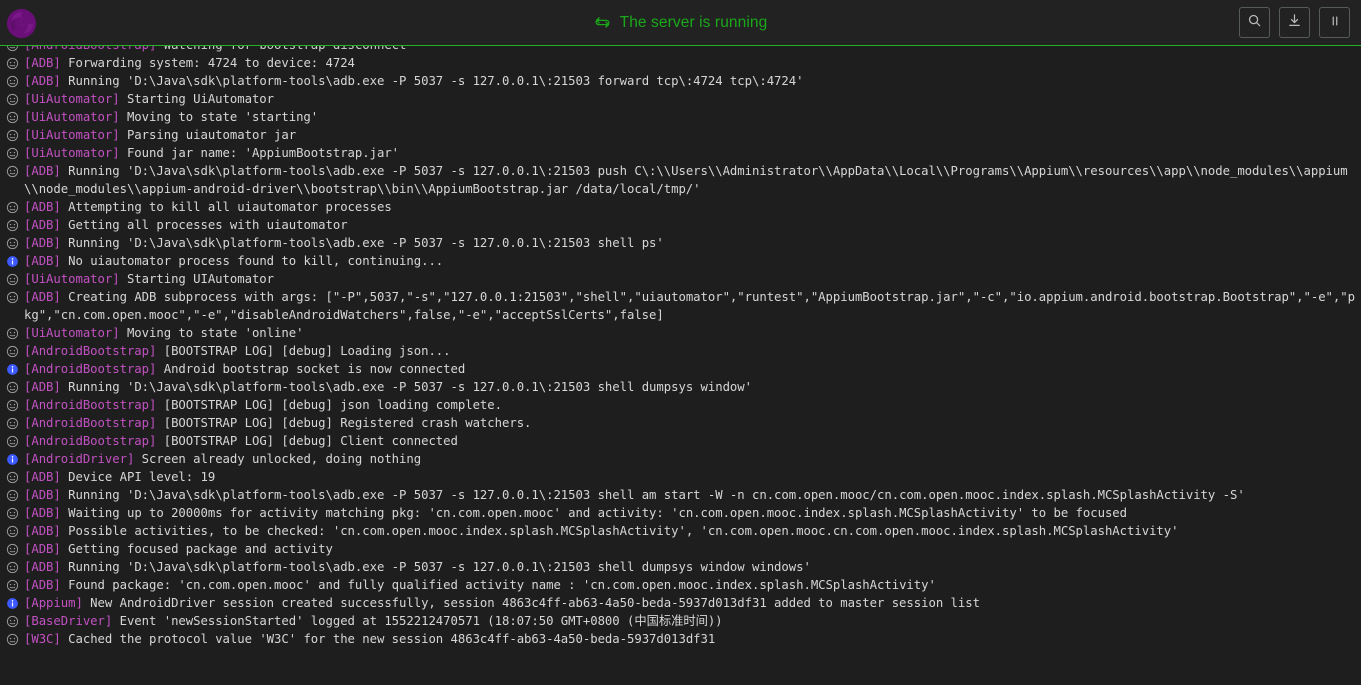 The width and height of the screenshot is (1361, 685). Describe the element at coordinates (680, 135) in the screenshot. I see `log-line: [UiAutomator] Parsing uiautomator jar` at that location.